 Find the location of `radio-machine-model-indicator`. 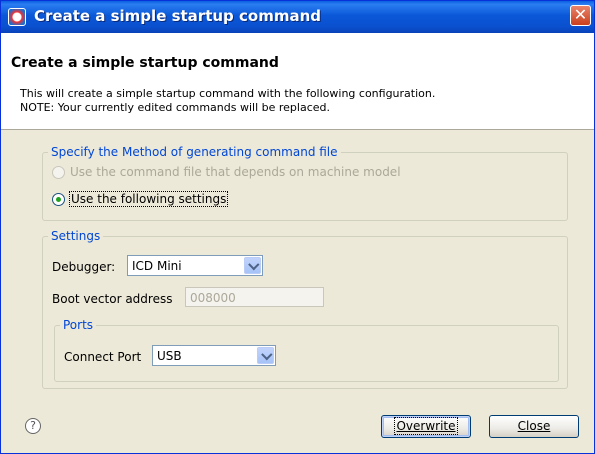

radio-machine-model-indicator is located at coordinates (58, 172).